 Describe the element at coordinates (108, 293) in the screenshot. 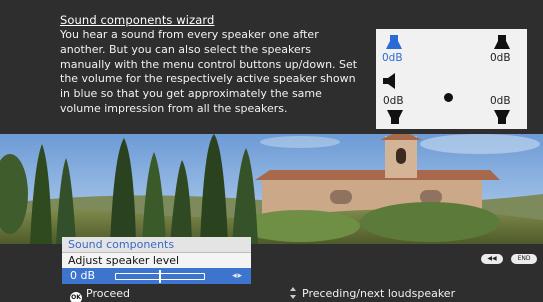

I see `proceed-label: Proceed` at that location.